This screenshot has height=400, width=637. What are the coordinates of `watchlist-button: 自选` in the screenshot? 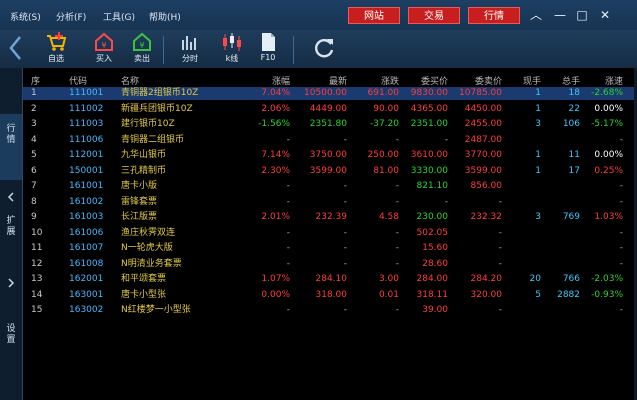 It's located at (56, 48).